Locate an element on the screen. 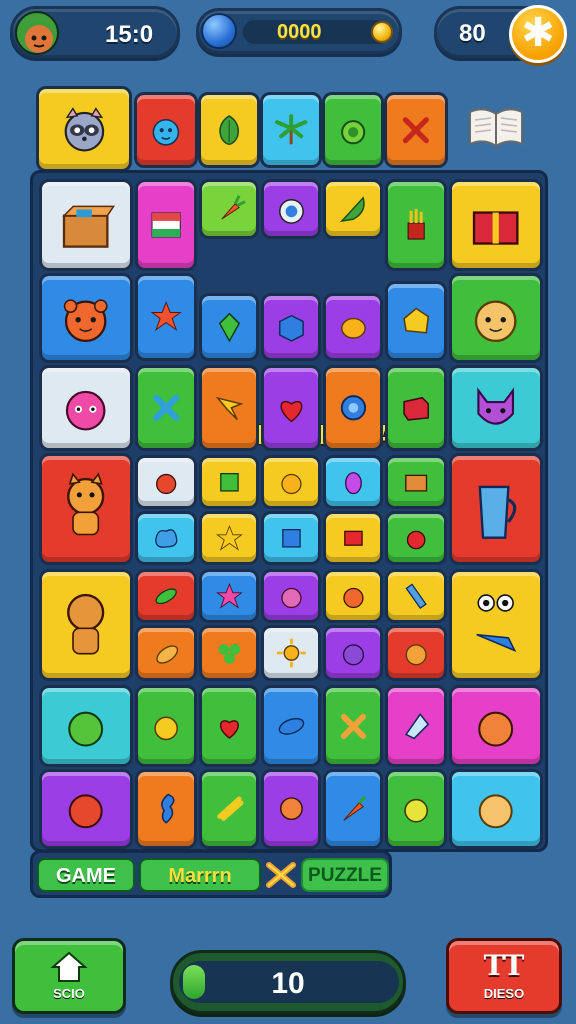 The width and height of the screenshot is (576, 1024). tile-palm is located at coordinates (291, 130).